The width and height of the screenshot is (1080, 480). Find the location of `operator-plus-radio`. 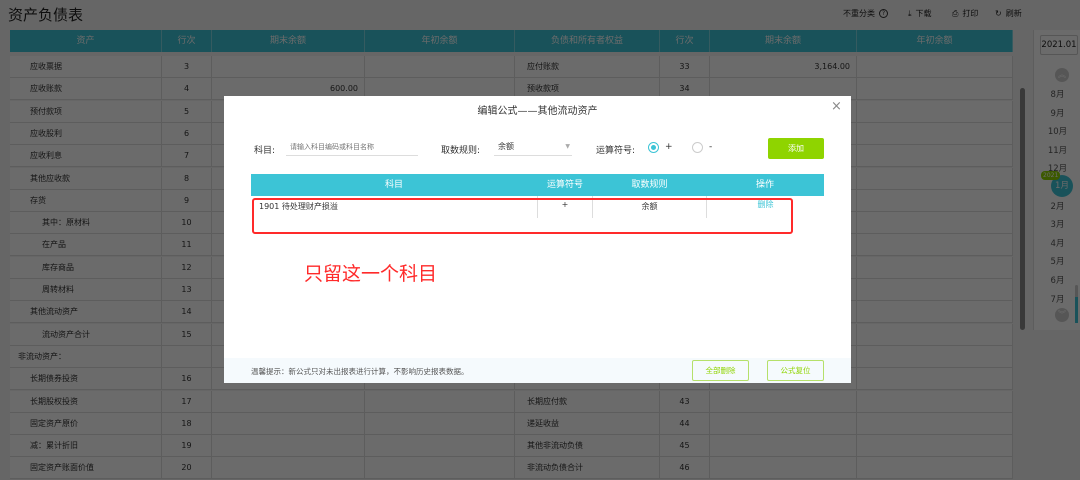

operator-plus-radio is located at coordinates (653, 147).